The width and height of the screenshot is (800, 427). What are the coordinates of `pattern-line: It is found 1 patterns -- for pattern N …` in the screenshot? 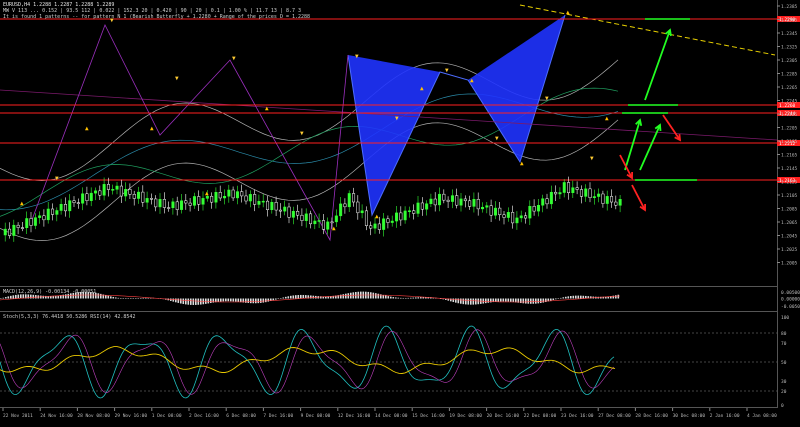 It's located at (157, 17).